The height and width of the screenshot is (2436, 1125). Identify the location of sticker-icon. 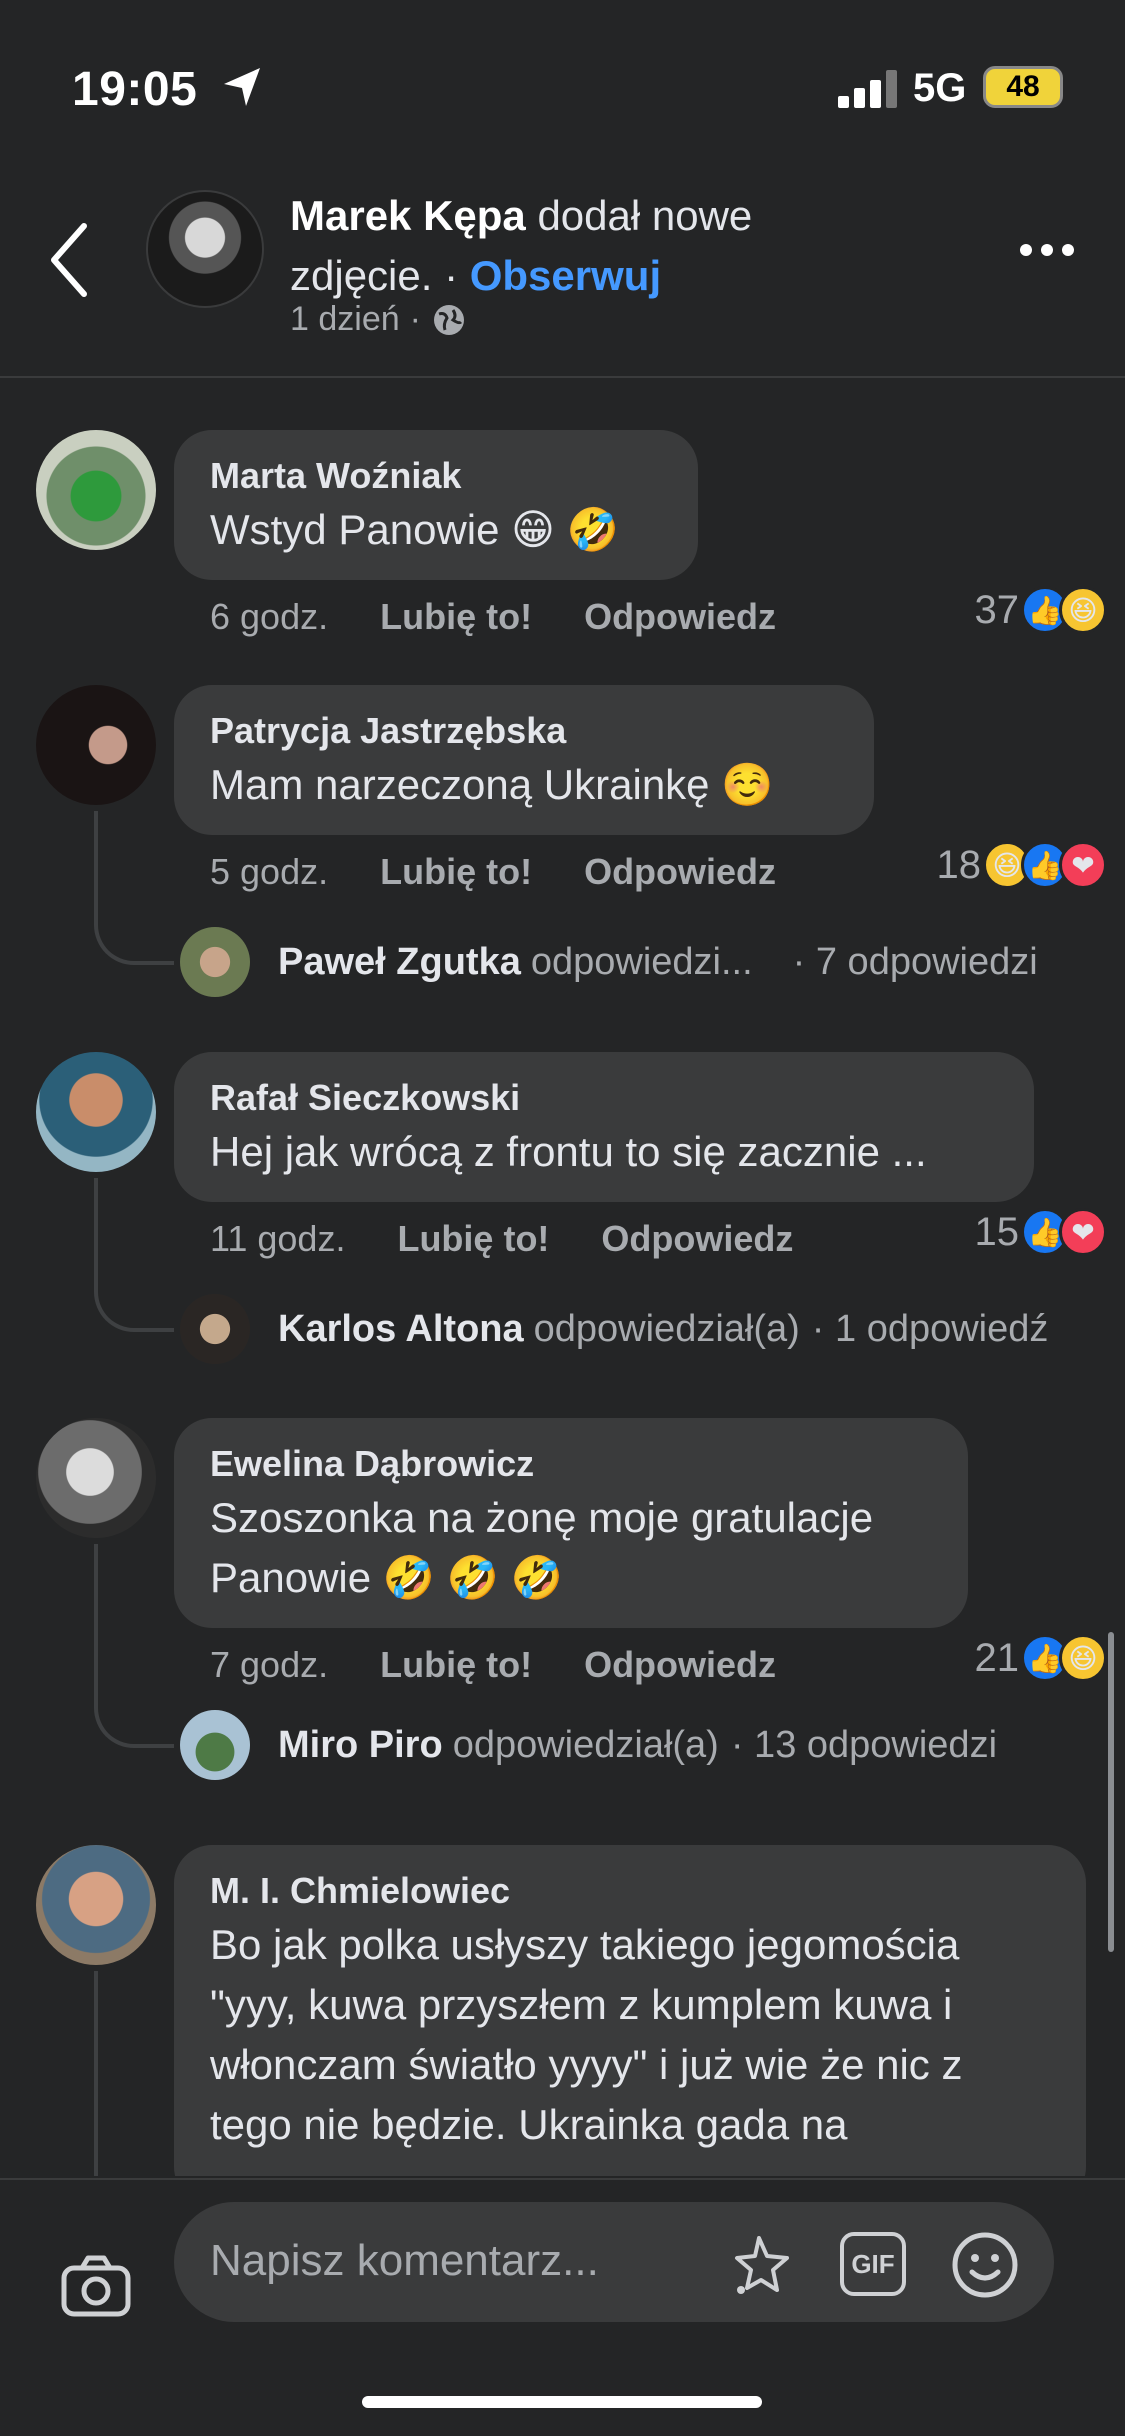
(764, 2265).